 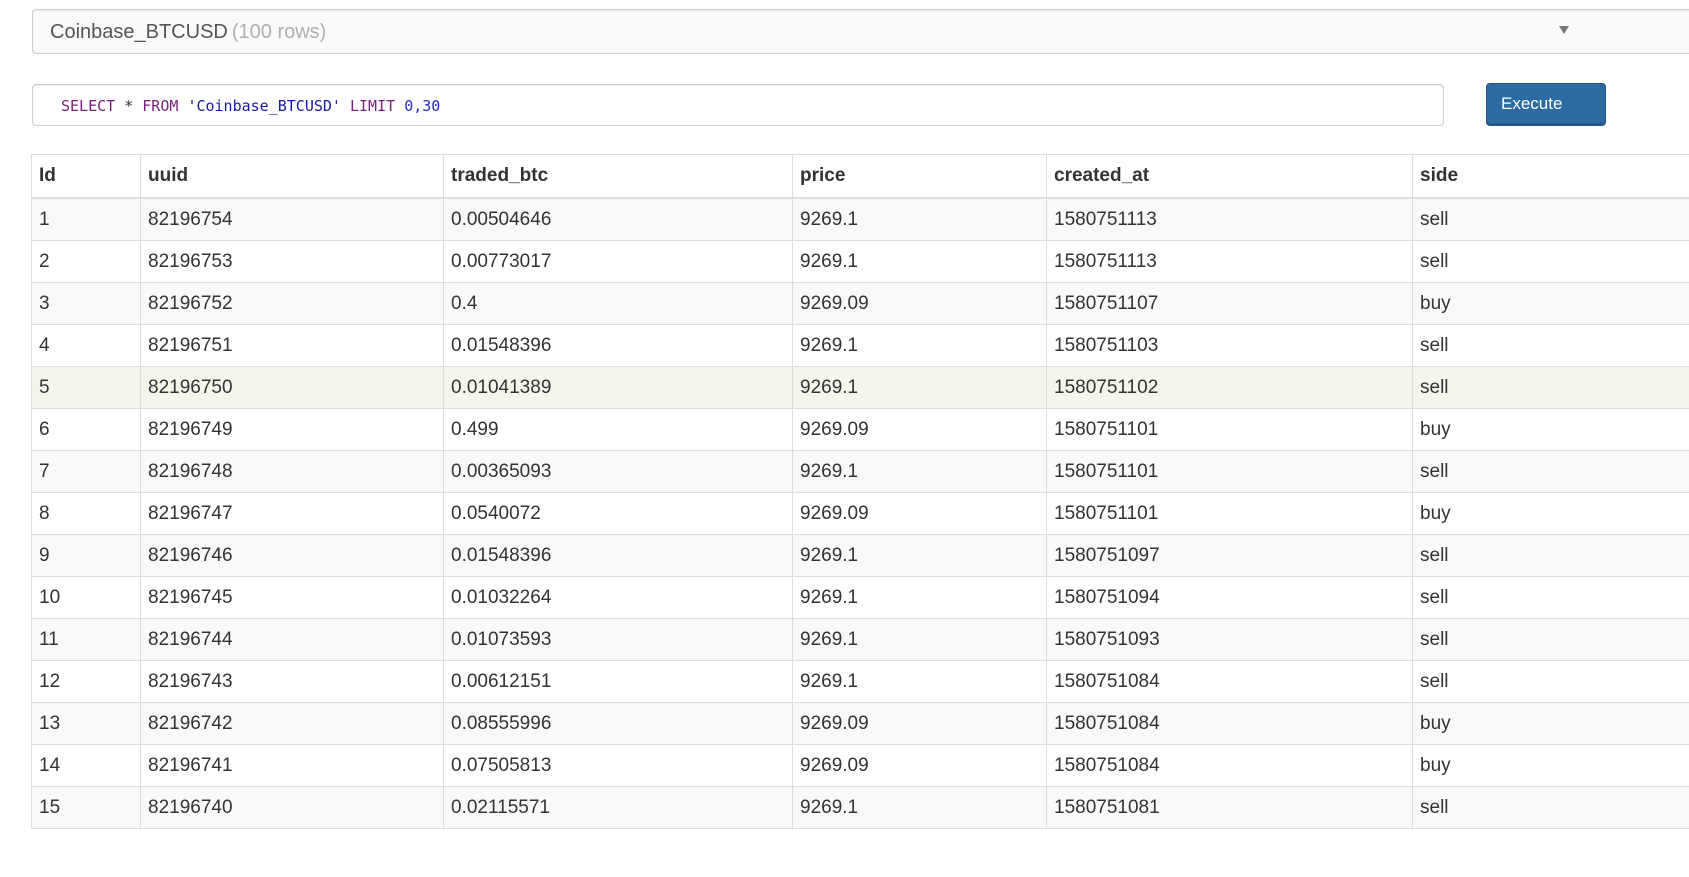 I want to click on cell-created-at: 1580751097, so click(x=1229, y=555).